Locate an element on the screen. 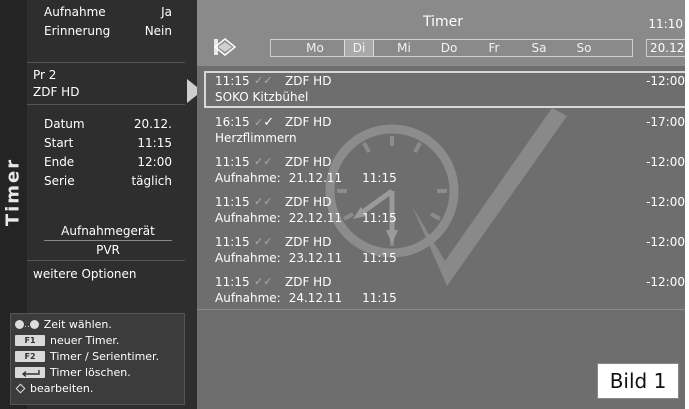 The height and width of the screenshot is (409, 689). weekday-di: Di is located at coordinates (359, 48).